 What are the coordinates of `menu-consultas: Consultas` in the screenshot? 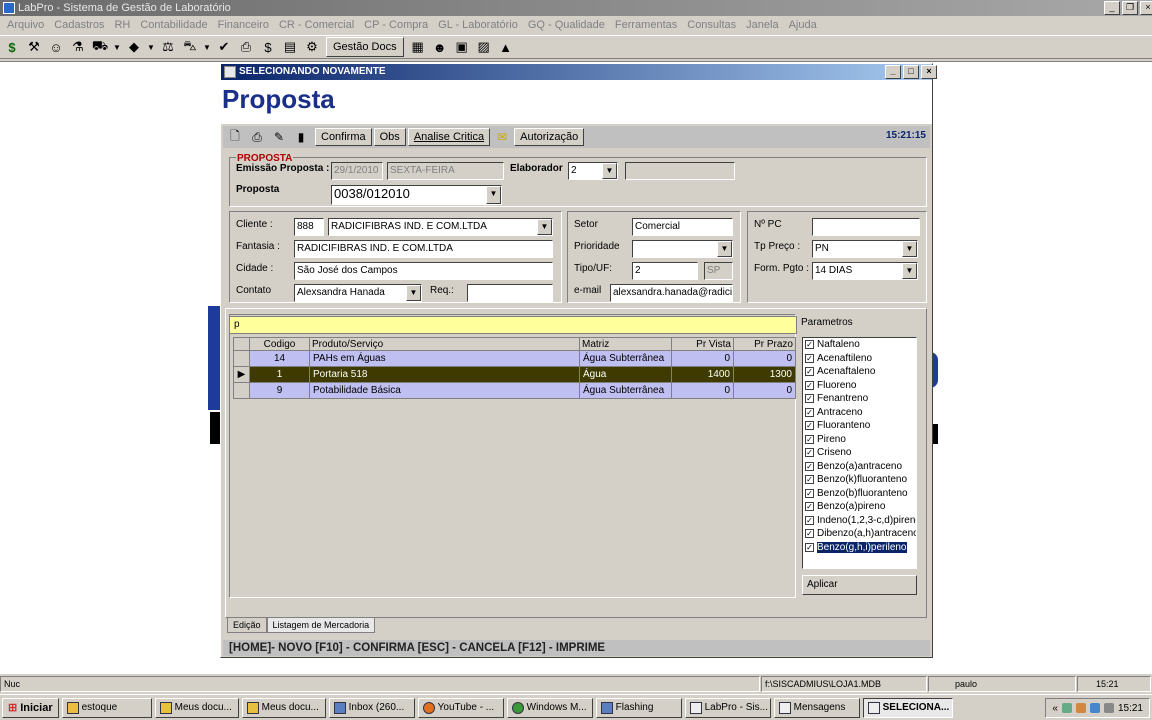 It's located at (711, 25).